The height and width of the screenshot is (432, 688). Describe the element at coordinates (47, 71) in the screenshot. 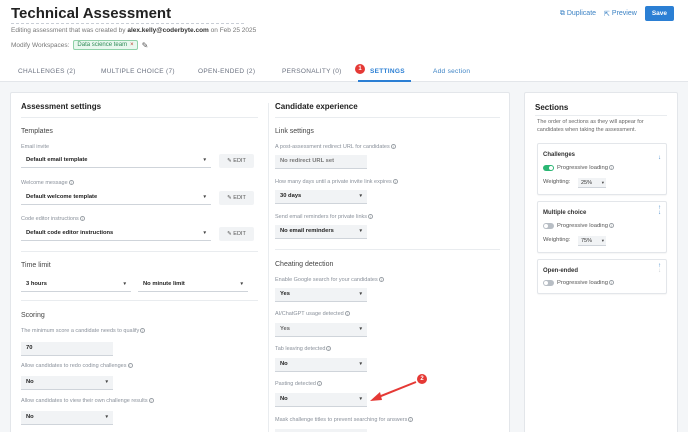

I see `tab-challenges: CHALLENGES (2)` at that location.